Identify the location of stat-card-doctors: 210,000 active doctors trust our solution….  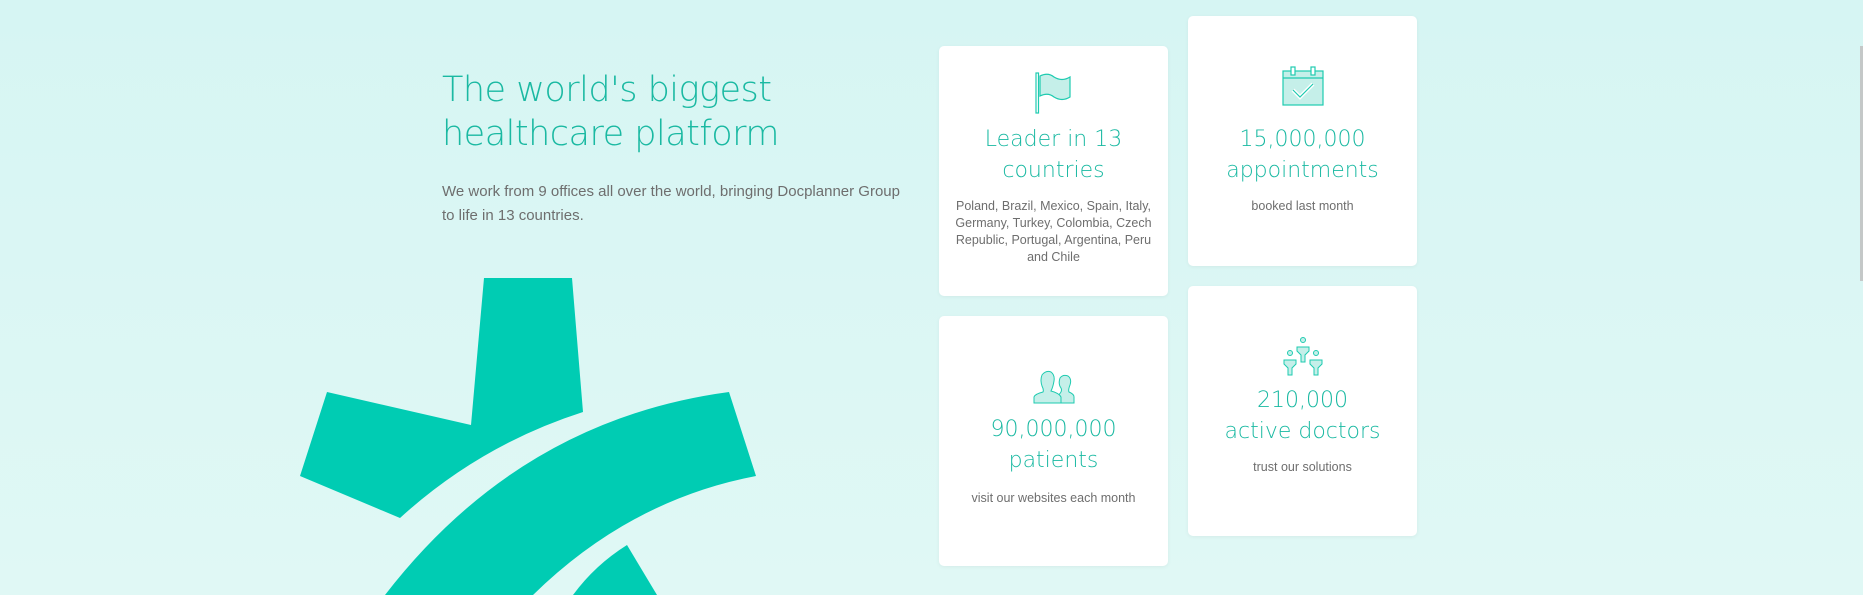
(1302, 411).